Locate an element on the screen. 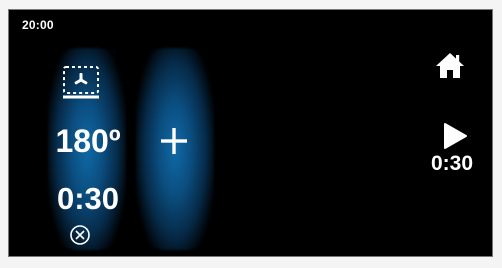 The height and width of the screenshot is (268, 502). play-icon is located at coordinates (455, 136).